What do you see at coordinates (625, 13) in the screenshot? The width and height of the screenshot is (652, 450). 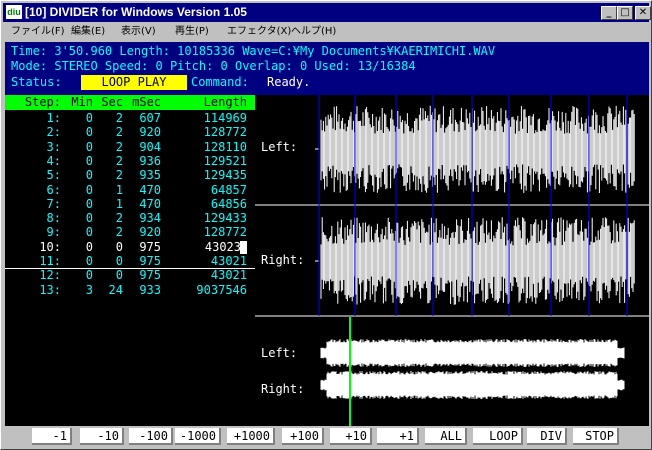 I see `maximize-button: □` at bounding box center [625, 13].